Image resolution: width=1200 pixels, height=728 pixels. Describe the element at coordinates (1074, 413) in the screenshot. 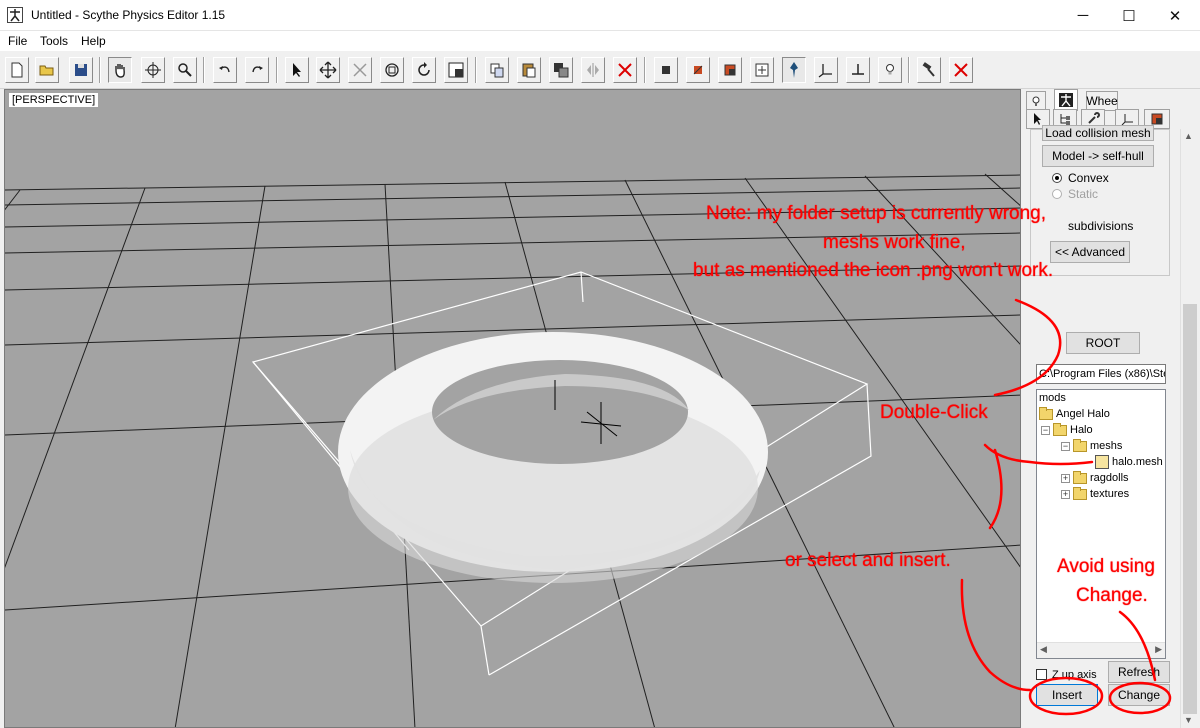

I see `tree-item-angel-halo: Angel Halo` at that location.